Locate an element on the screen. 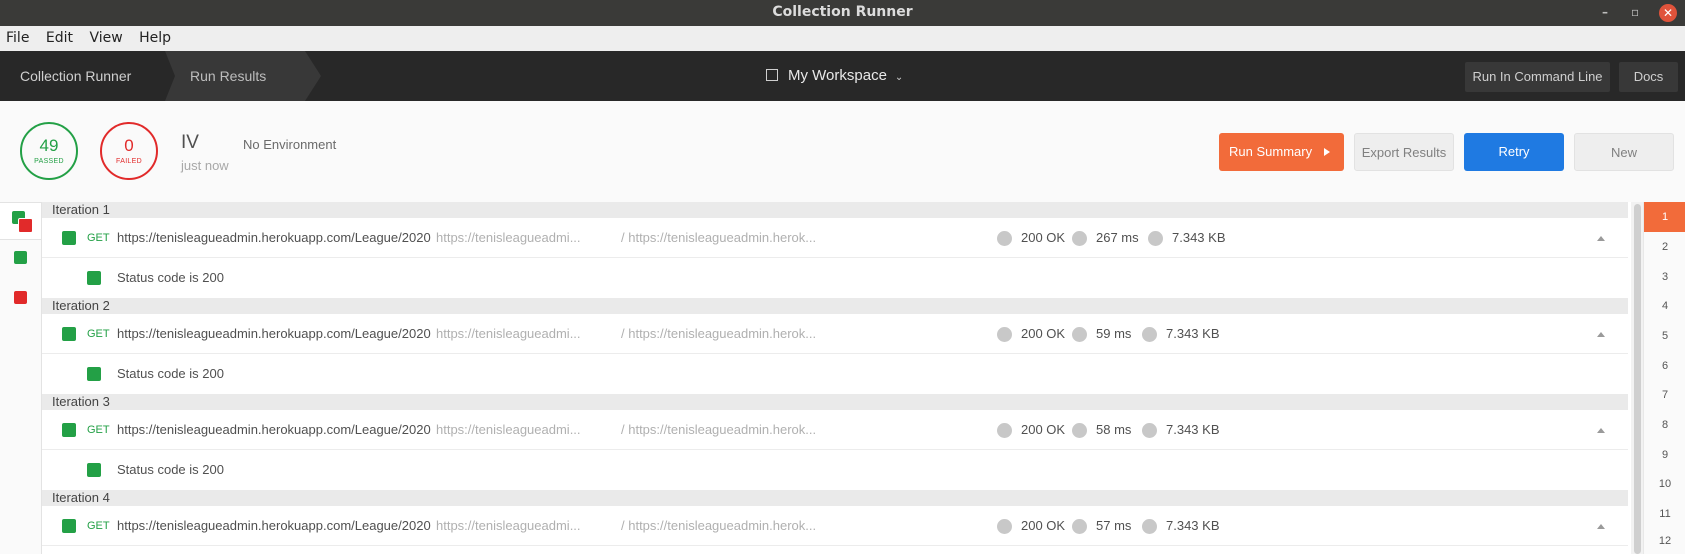 The height and width of the screenshot is (556, 1685). passed-count: 49 is located at coordinates (49, 145).